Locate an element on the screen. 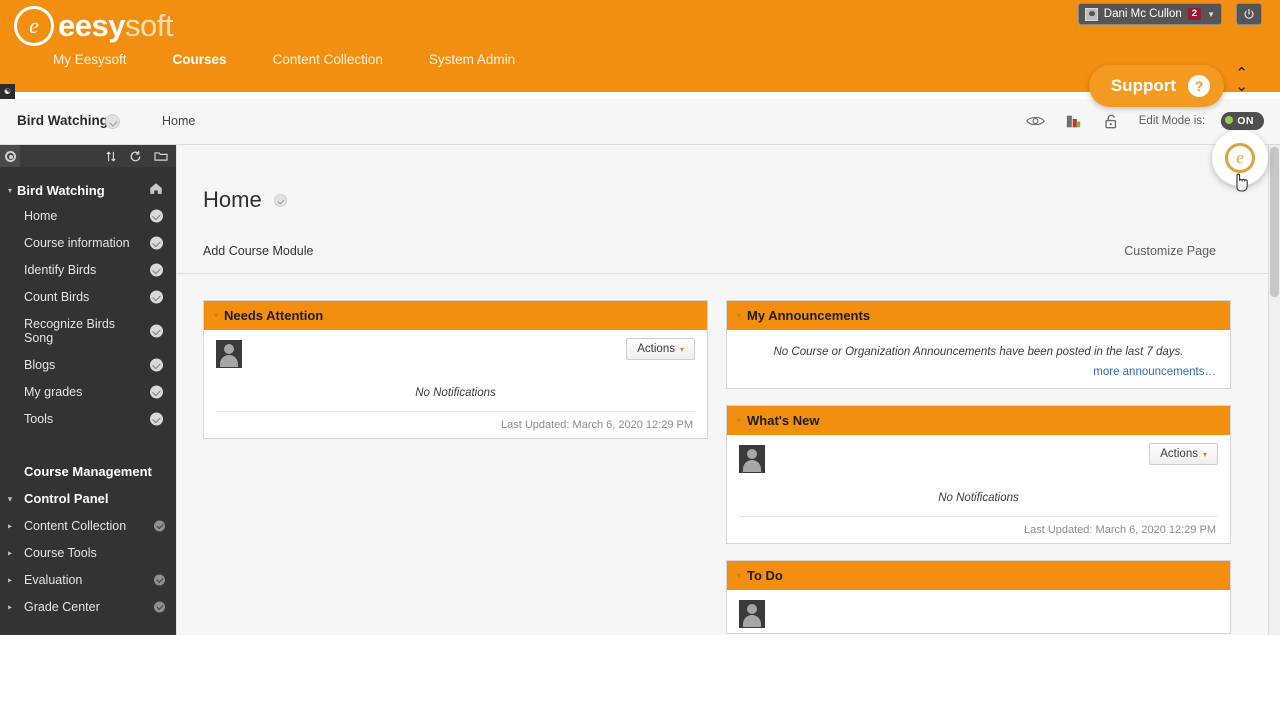 Image resolution: width=1280 pixels, height=725 pixels. sidebar-item-label: Count Birds is located at coordinates (57, 296).